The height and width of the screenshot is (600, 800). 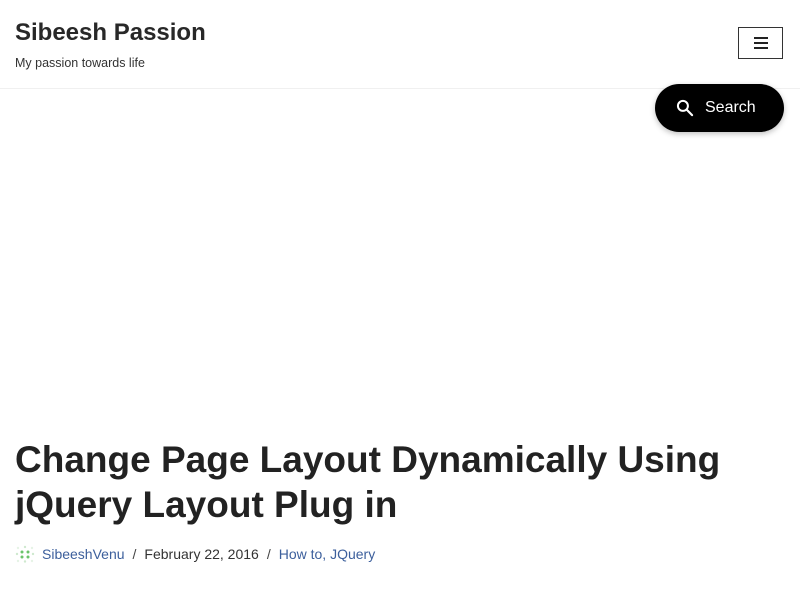 What do you see at coordinates (730, 107) in the screenshot?
I see `search-label: Search` at bounding box center [730, 107].